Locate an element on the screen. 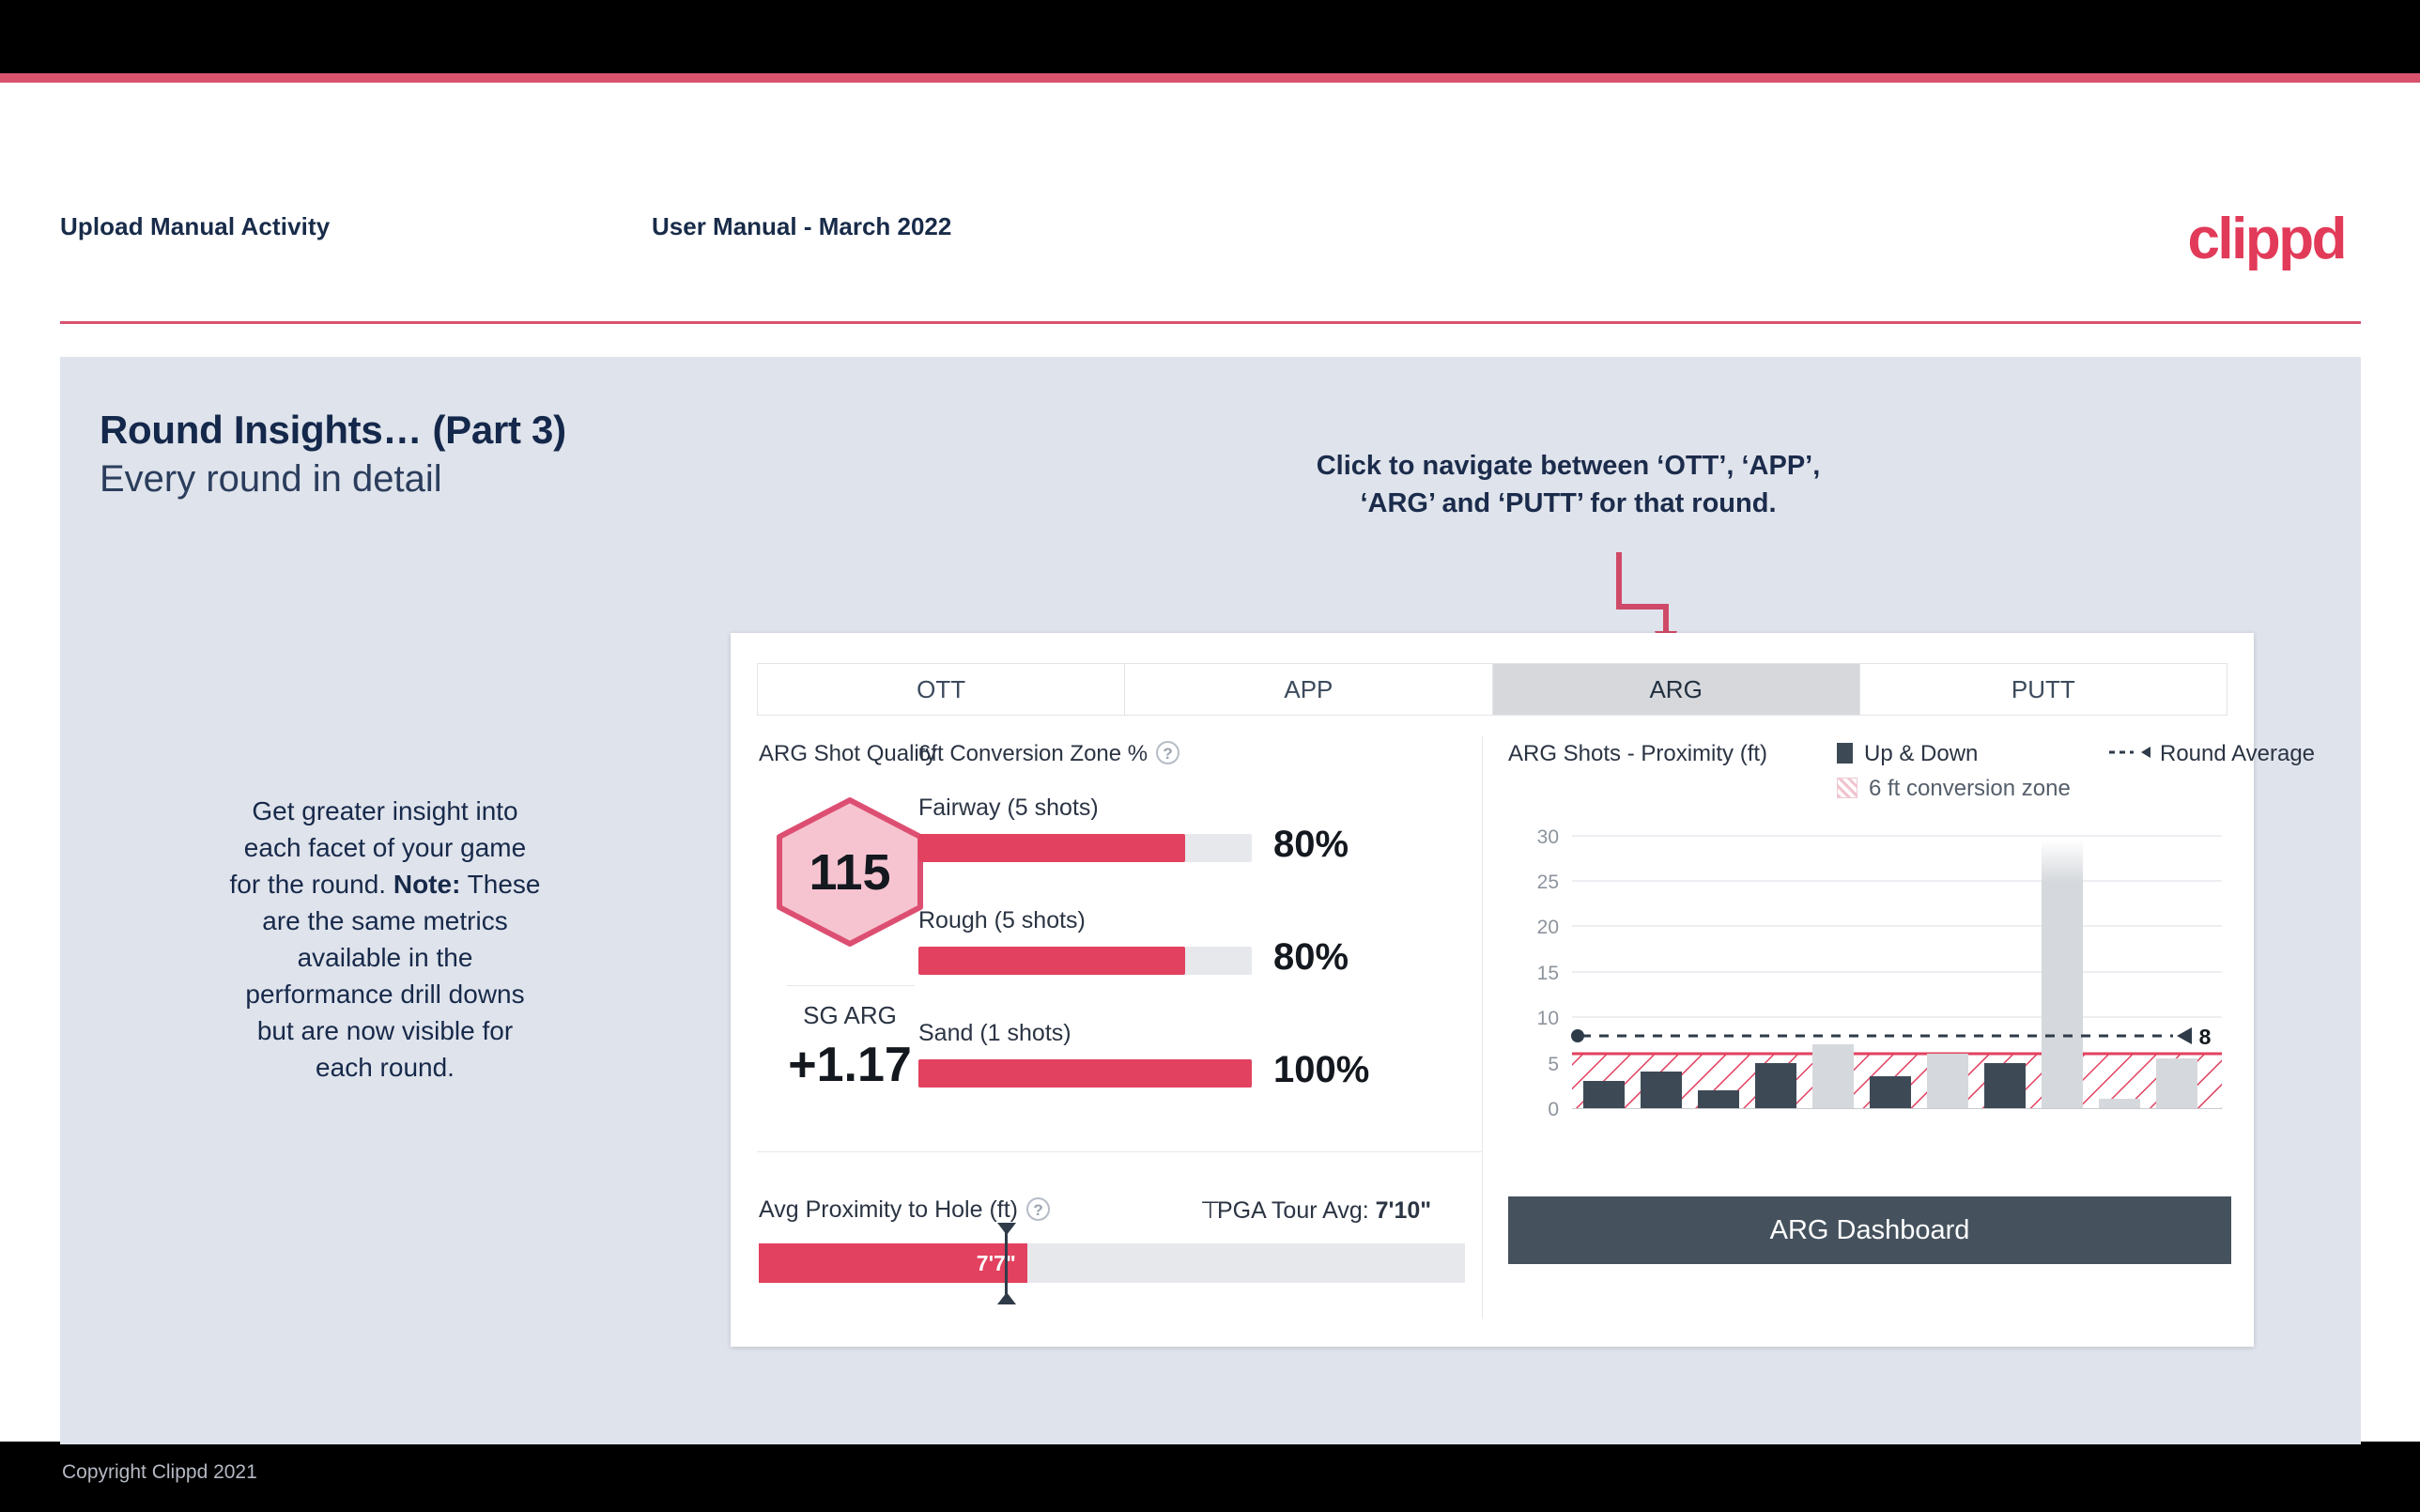  svg-text: 25 is located at coordinates (1548, 883).